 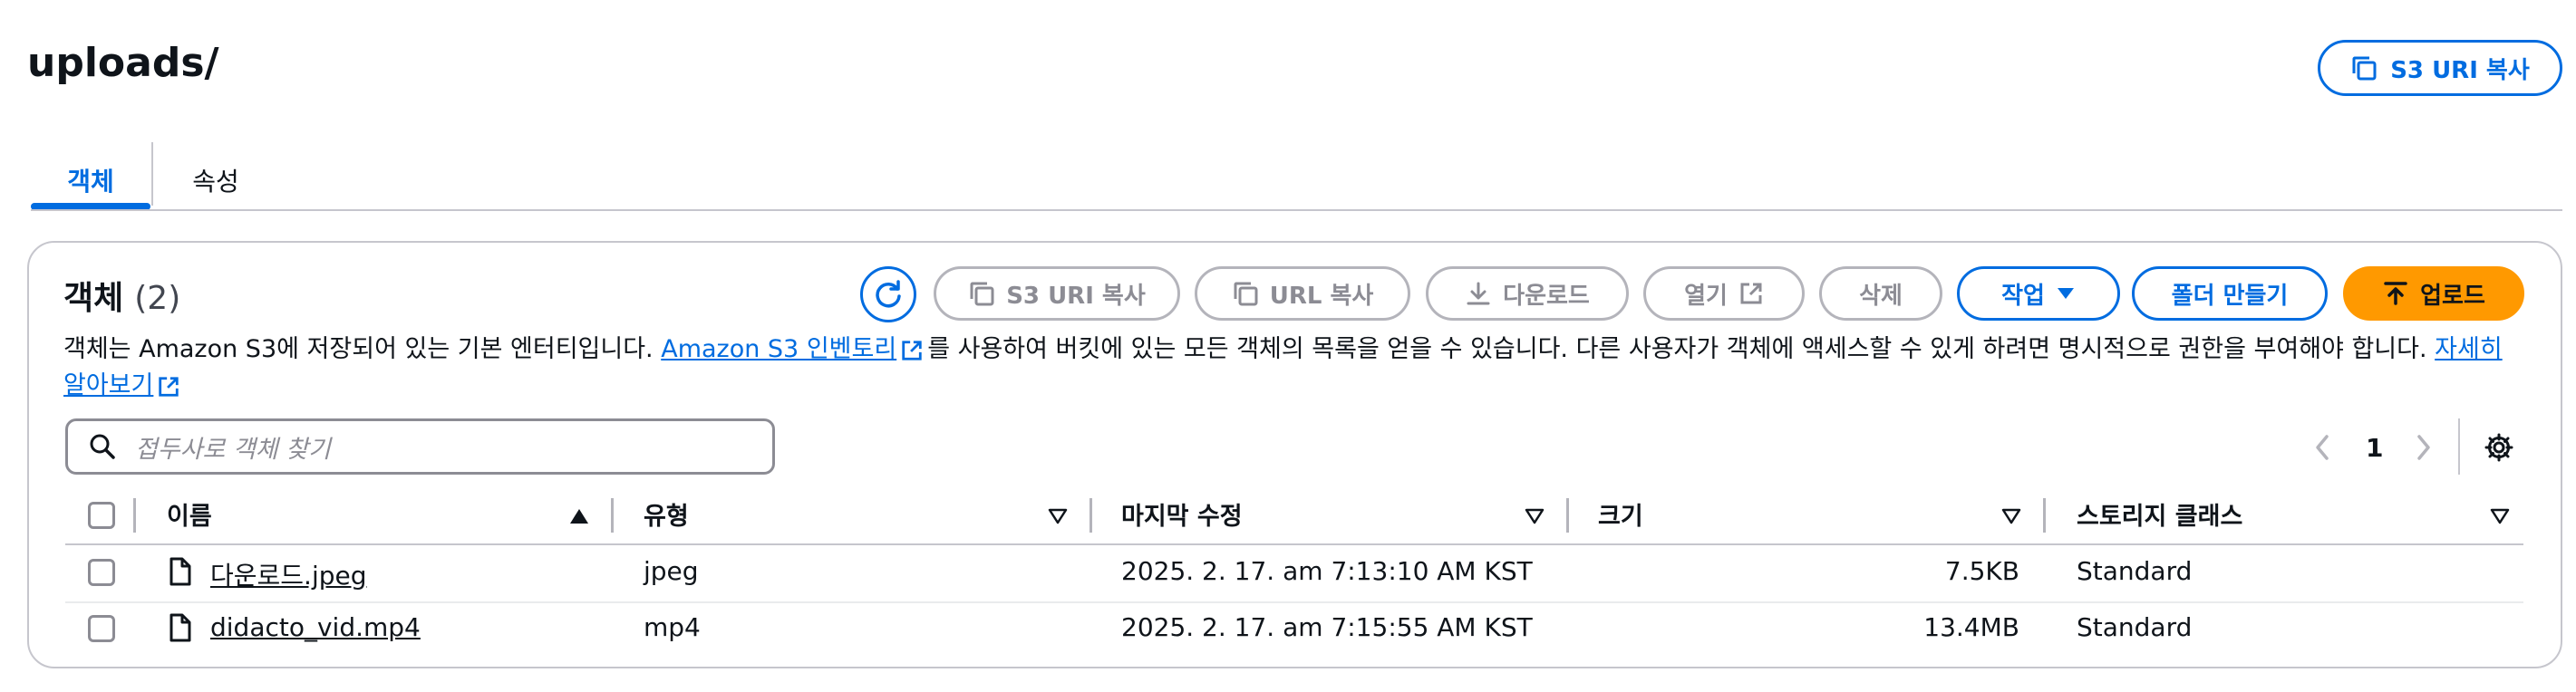 I want to click on tabs-divider-line, so click(x=1296, y=210).